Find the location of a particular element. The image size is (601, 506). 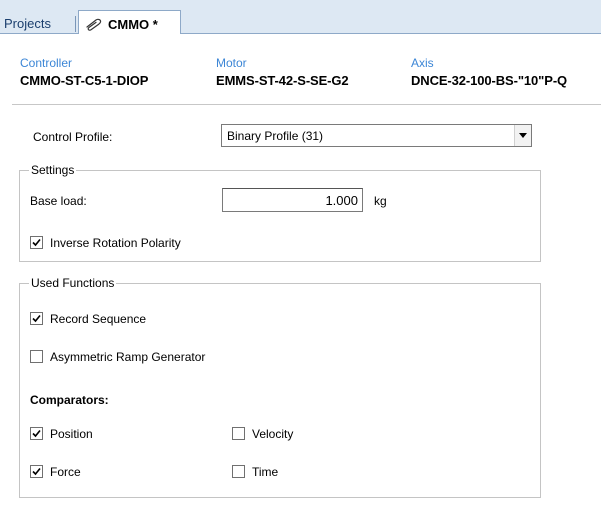

paperclip-icon is located at coordinates (94, 24).